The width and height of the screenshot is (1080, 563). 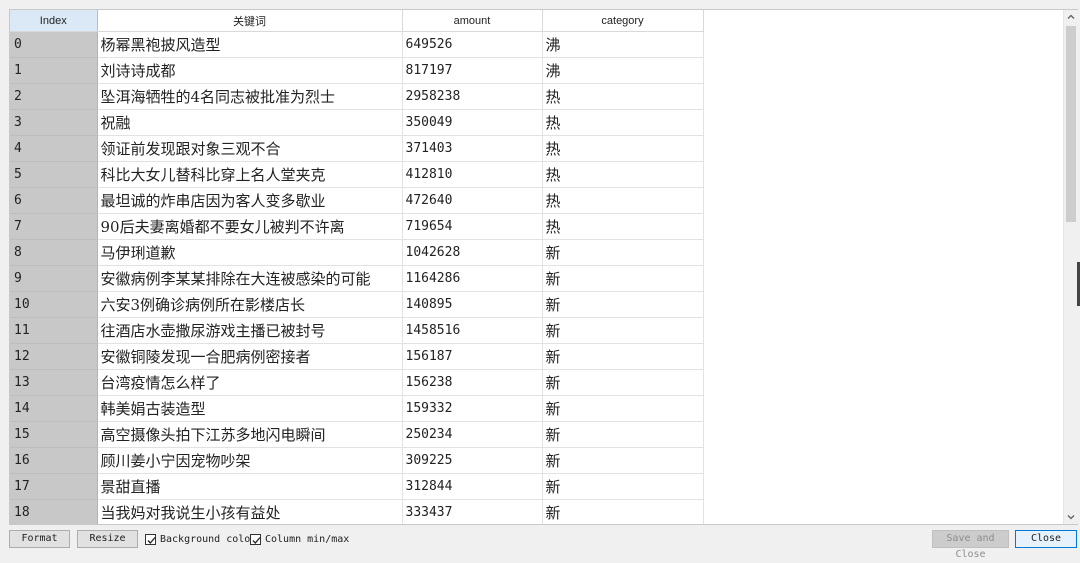 I want to click on keyword-cell: 韩美娟古装造型, so click(x=250, y=408).